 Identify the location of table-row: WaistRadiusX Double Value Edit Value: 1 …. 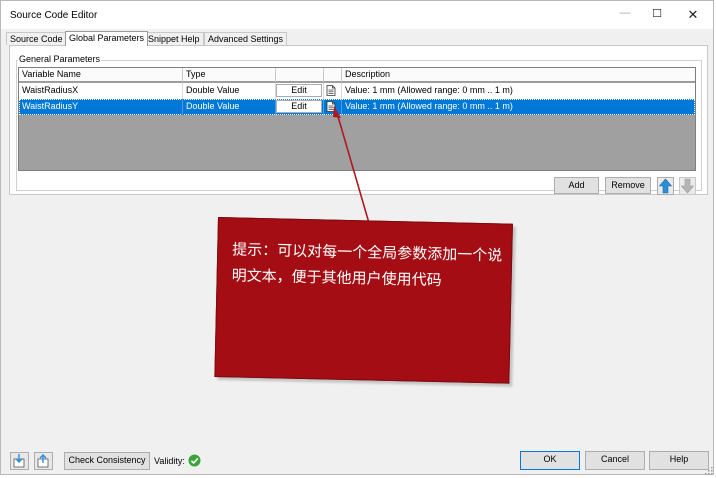
(357, 91).